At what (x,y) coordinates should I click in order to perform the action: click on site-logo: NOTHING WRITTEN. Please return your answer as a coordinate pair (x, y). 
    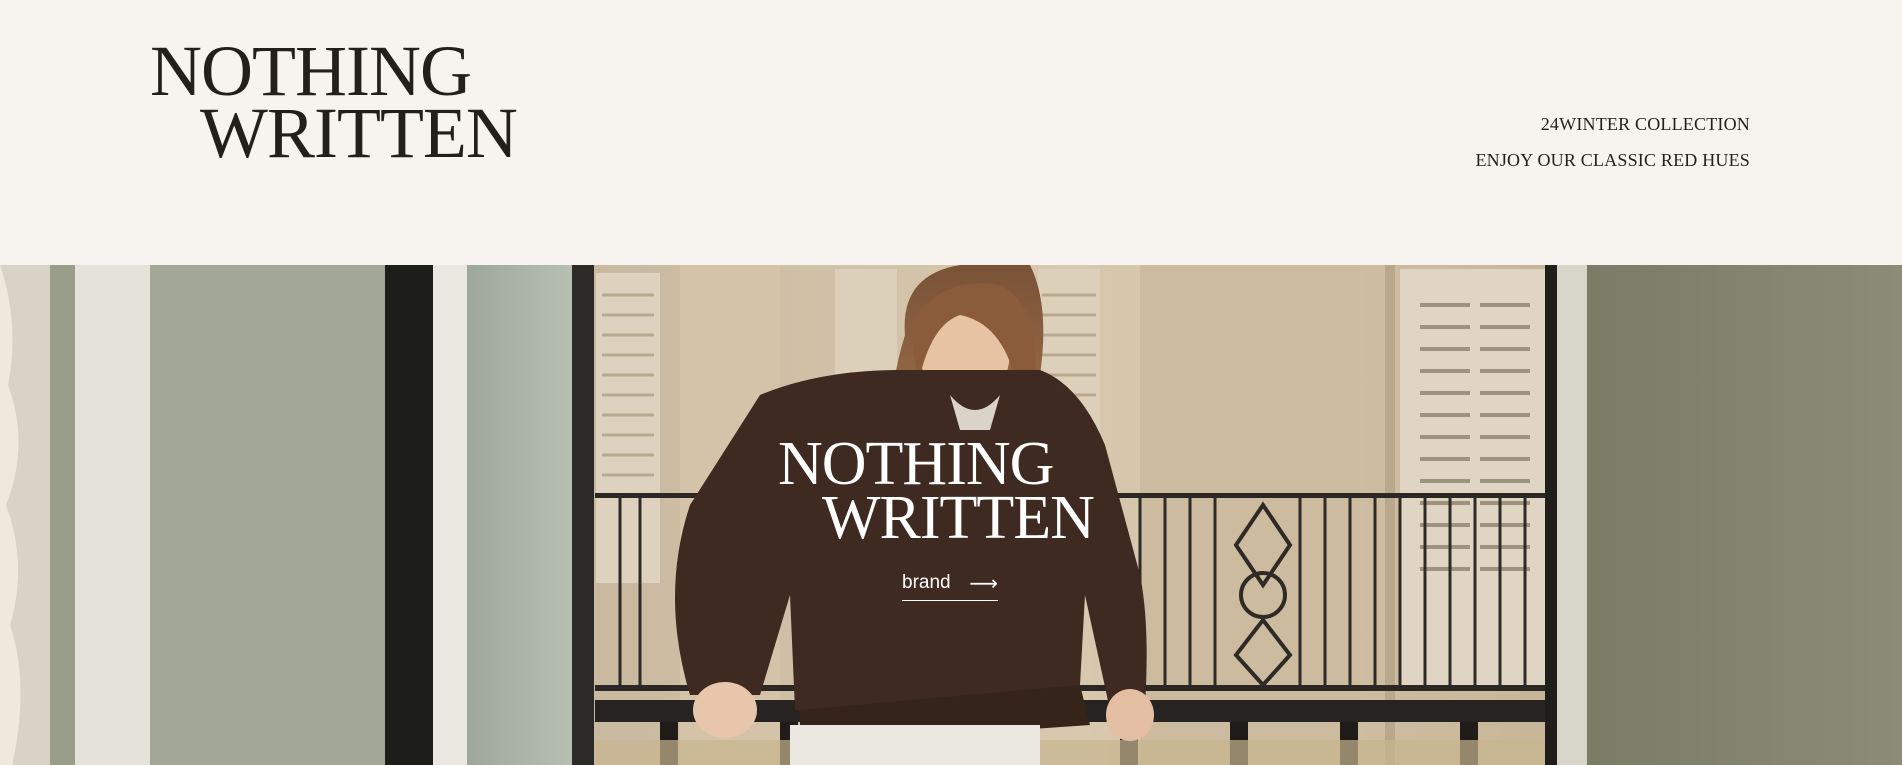
    Looking at the image, I should click on (334, 104).